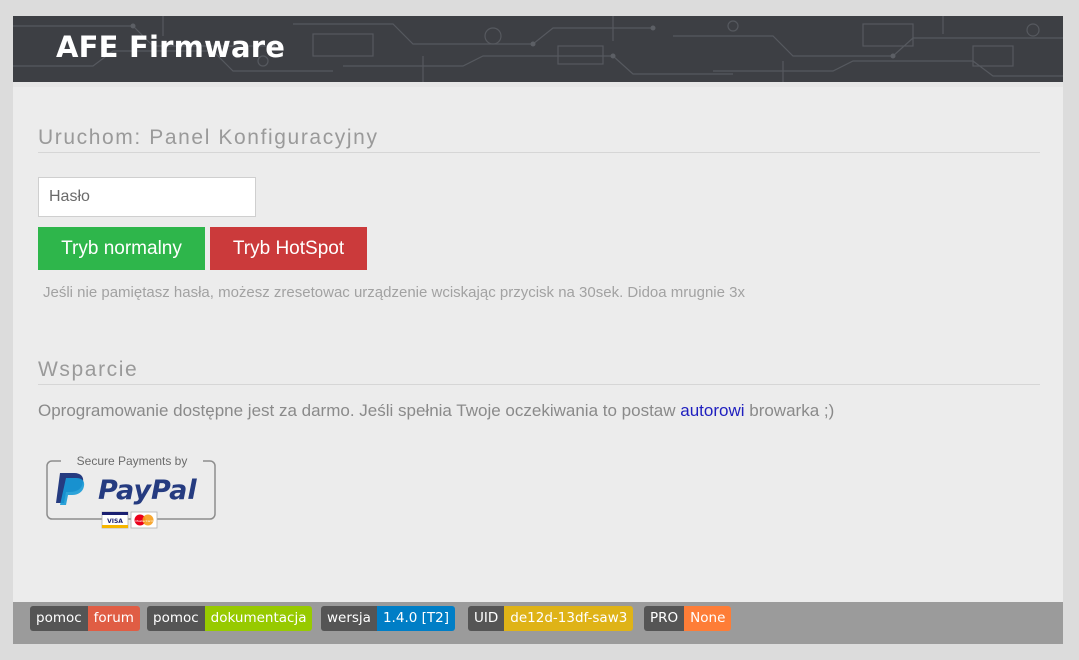  I want to click on password-input, so click(147, 197).